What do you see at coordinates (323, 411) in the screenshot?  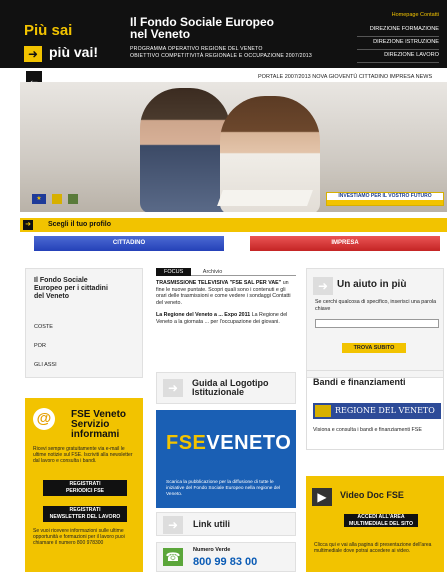 I see `lion-emblem-icon` at bounding box center [323, 411].